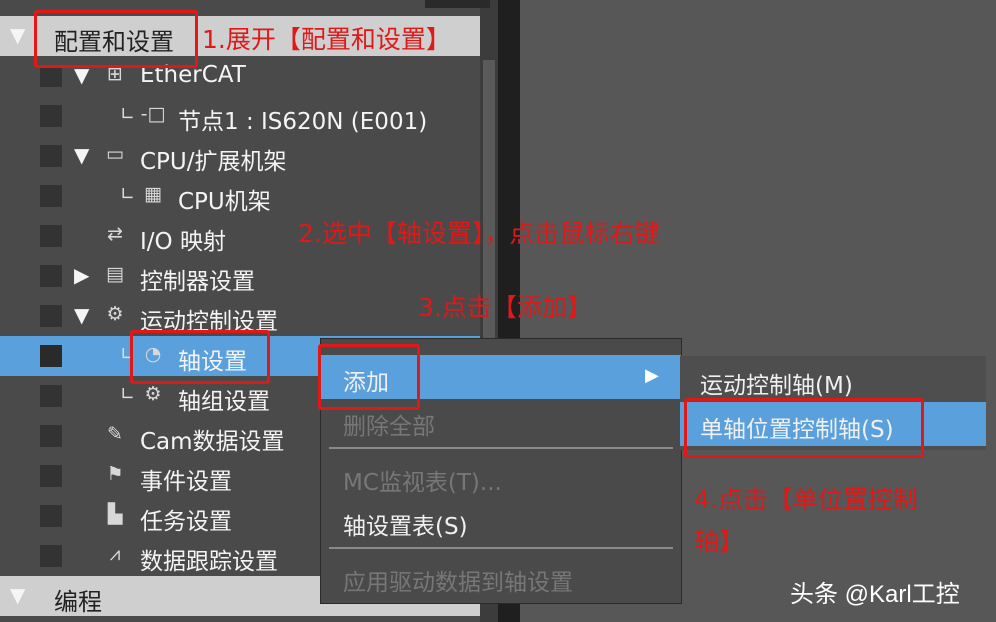  Describe the element at coordinates (875, 594) in the screenshot. I see `watermark: 头条 @Karl工控` at that location.